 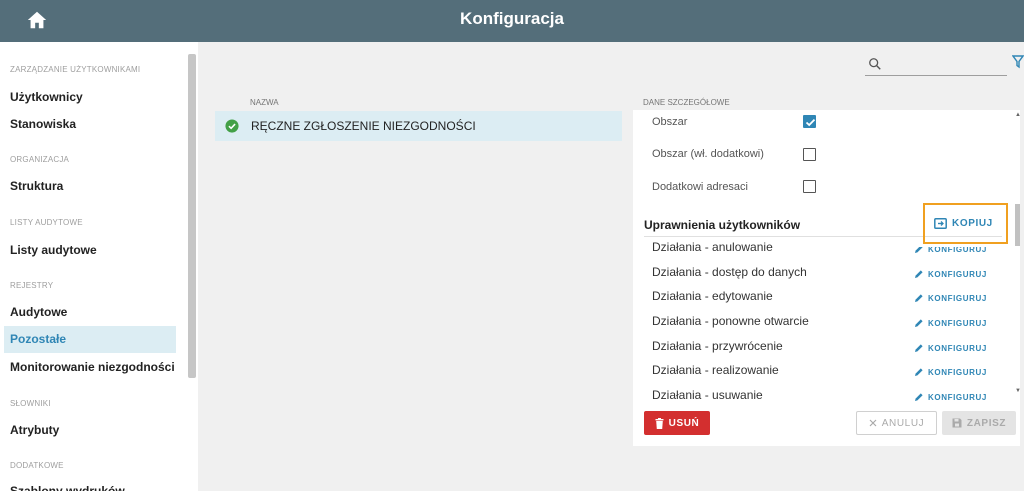 I want to click on list-item-label: RĘCZNE ZGŁOSZENIE NIEZGODNOŚCI, so click(x=363, y=126).